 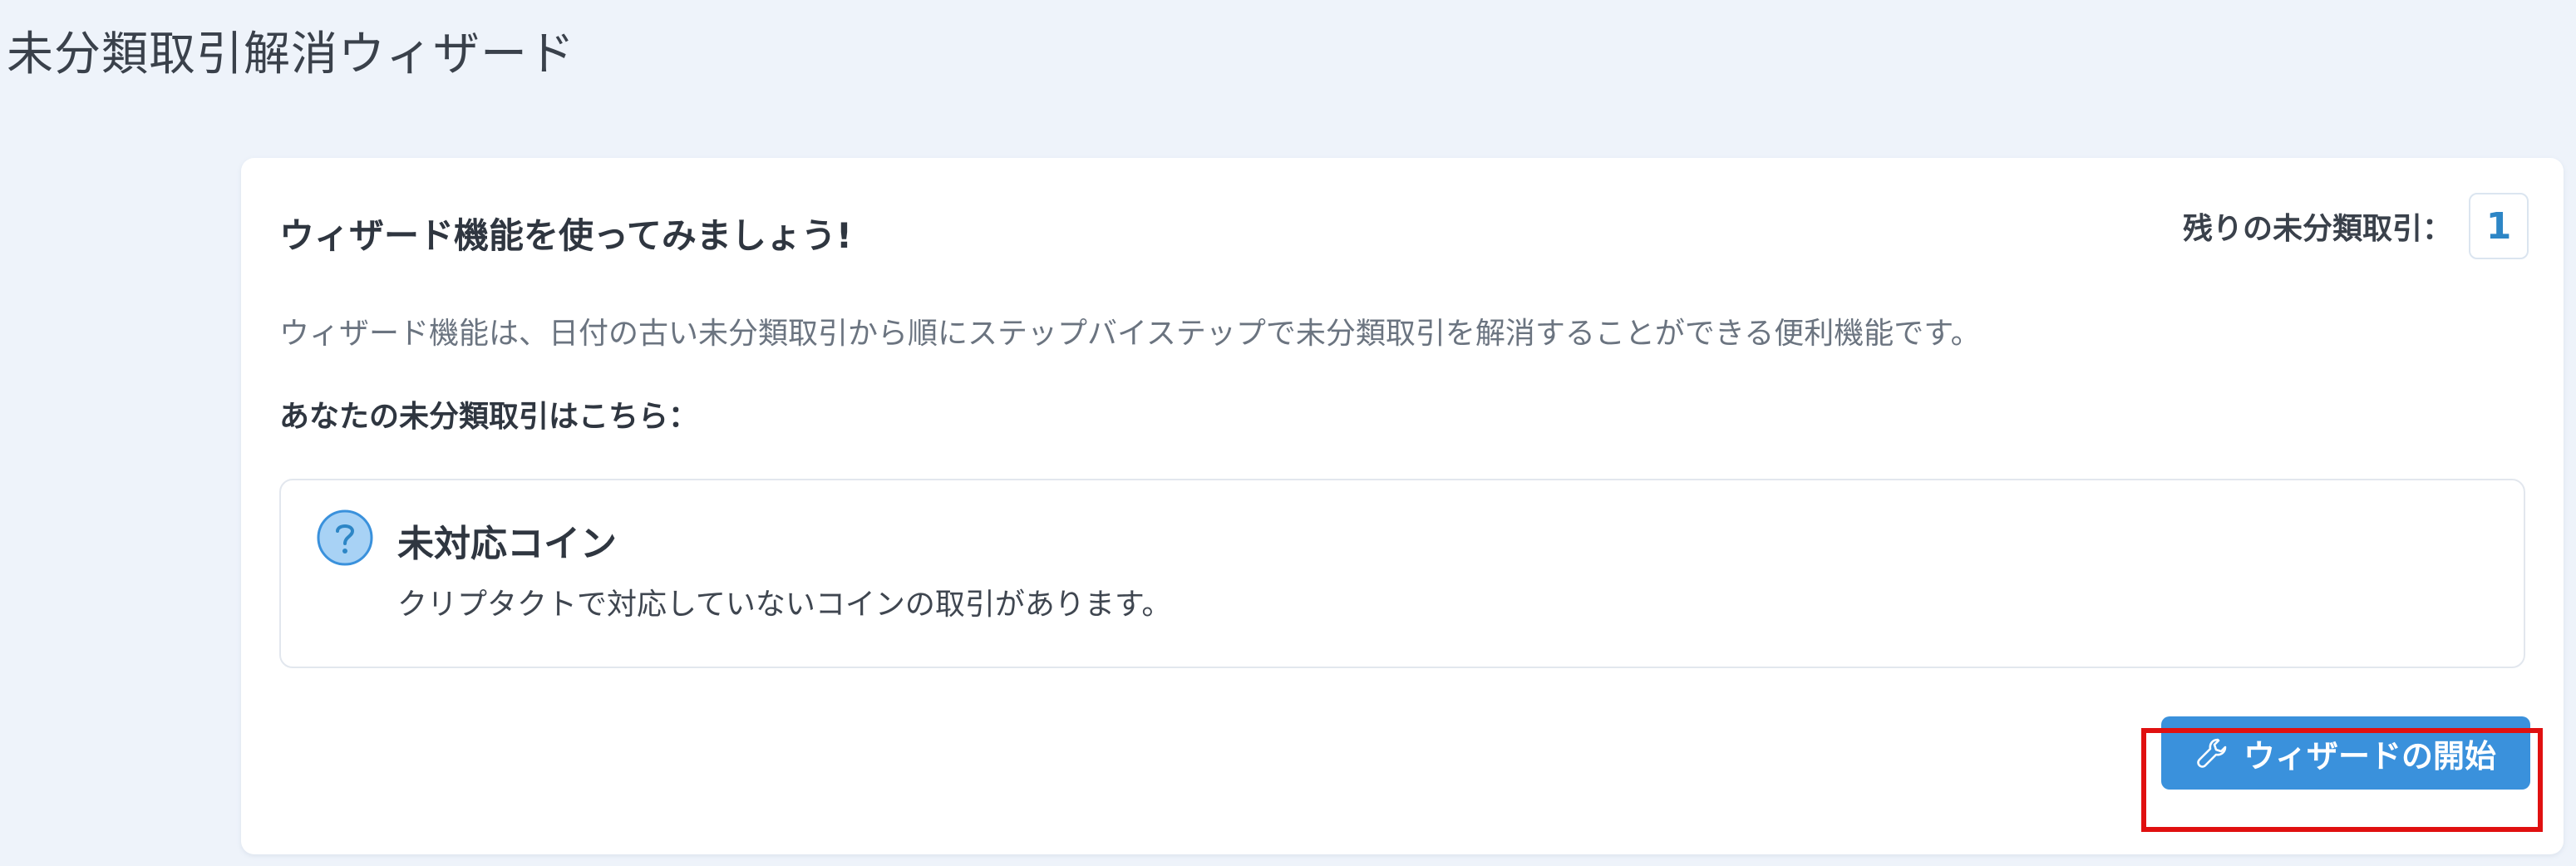 I want to click on section-label: あなたの未分類取引はこちら：, so click(x=489, y=417).